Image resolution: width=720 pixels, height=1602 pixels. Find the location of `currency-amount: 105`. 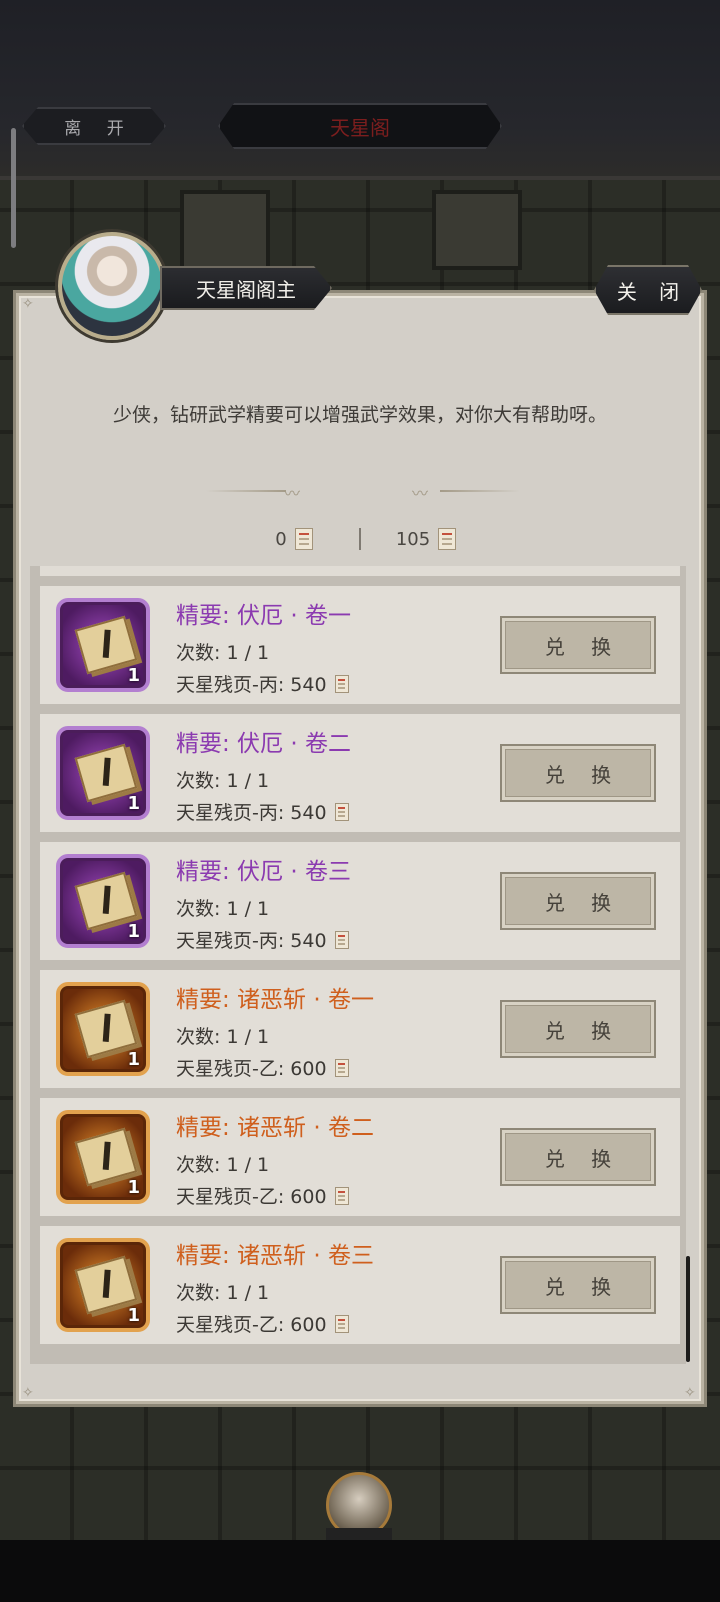

currency-amount: 105 is located at coordinates (413, 539).